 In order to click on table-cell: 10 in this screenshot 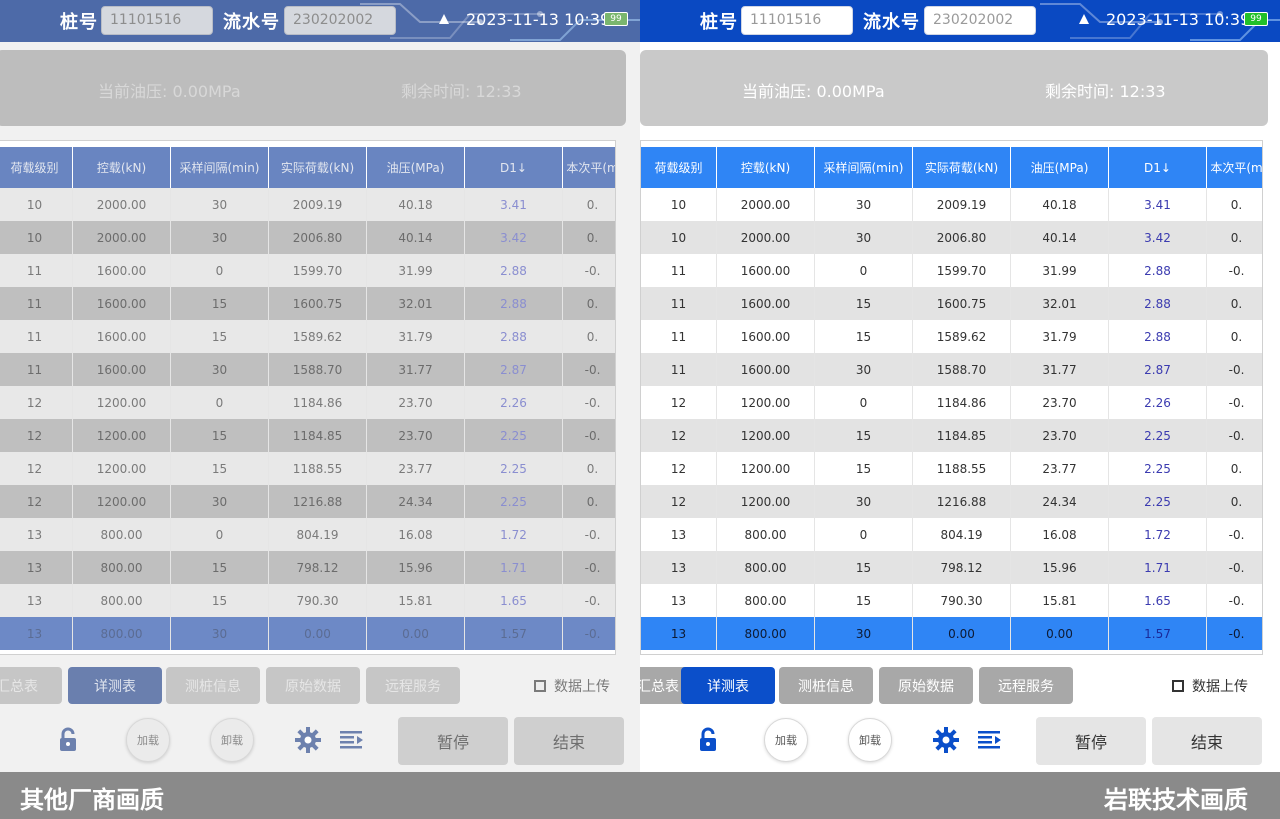, I will do `click(679, 237)`.